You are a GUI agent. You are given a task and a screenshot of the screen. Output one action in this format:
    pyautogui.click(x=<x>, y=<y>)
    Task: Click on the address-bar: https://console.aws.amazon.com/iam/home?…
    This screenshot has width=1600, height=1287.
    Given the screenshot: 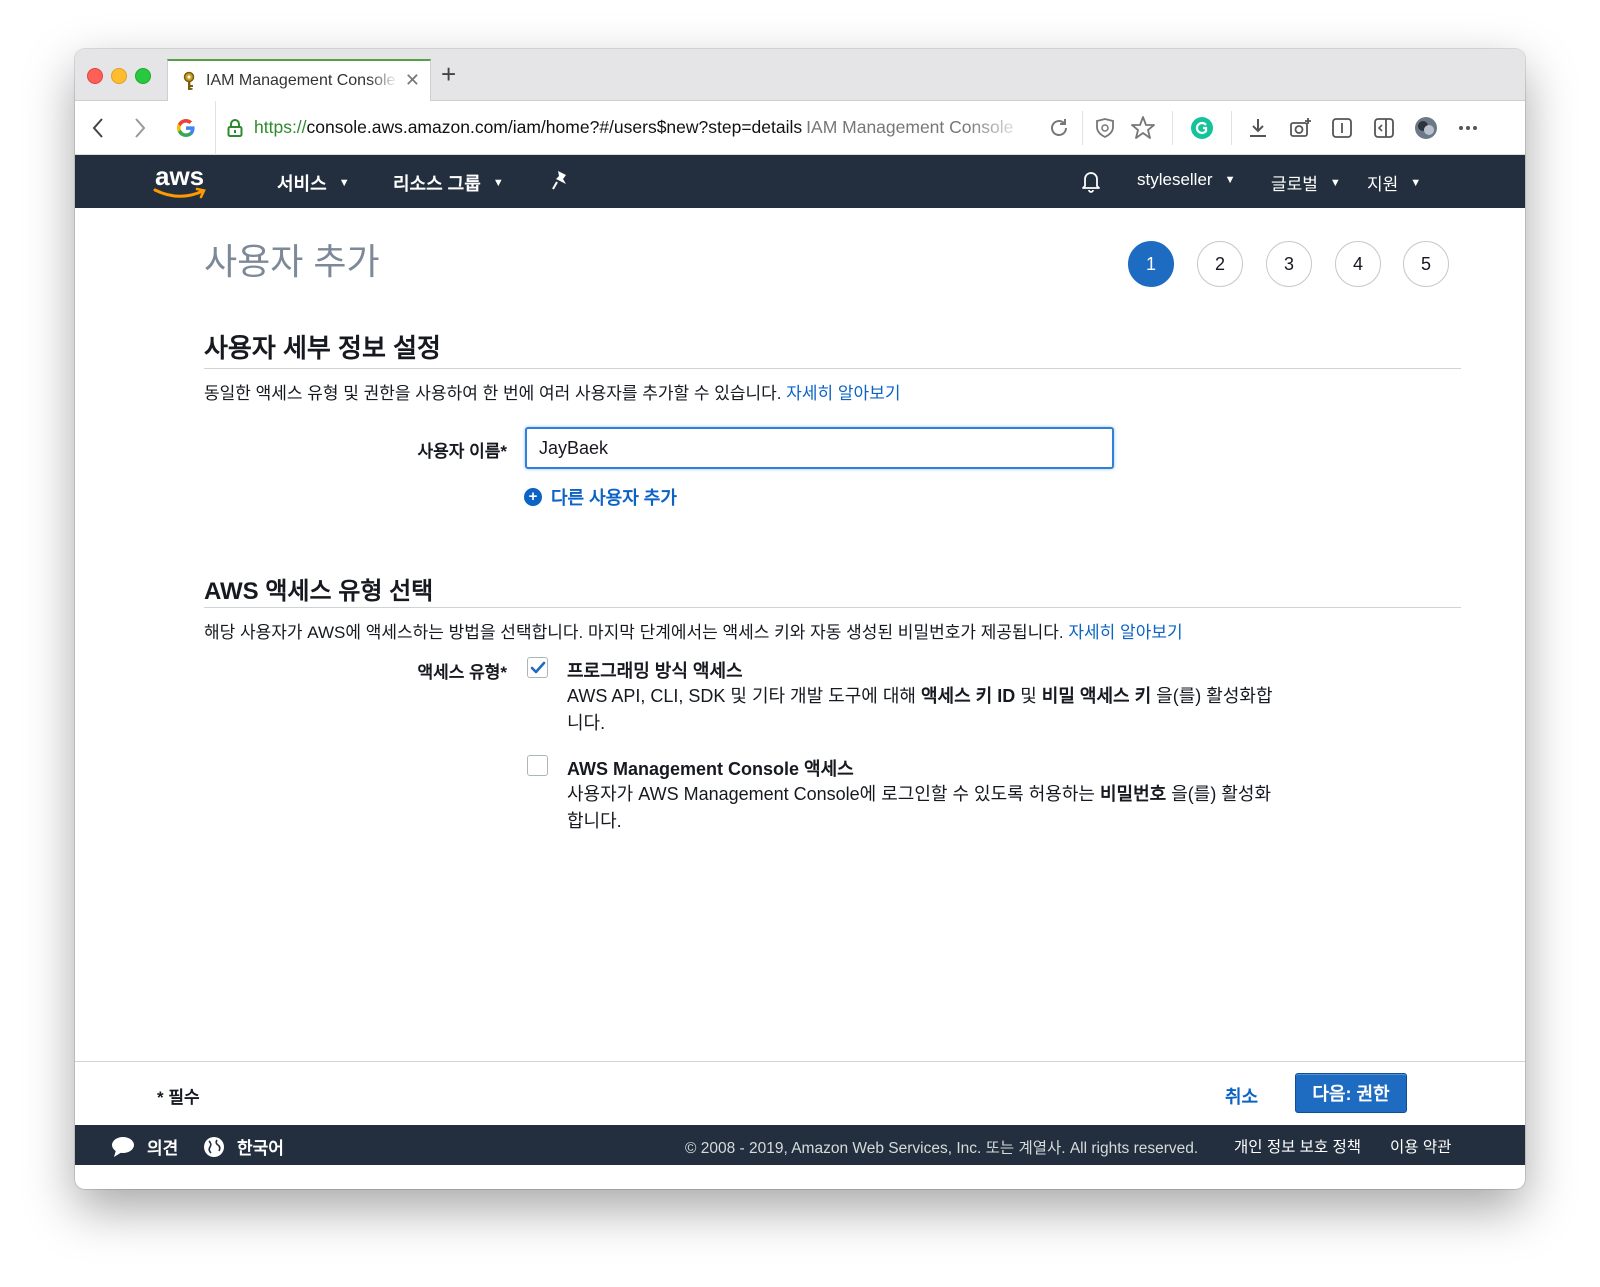 What is the action you would take?
    pyautogui.click(x=715, y=128)
    